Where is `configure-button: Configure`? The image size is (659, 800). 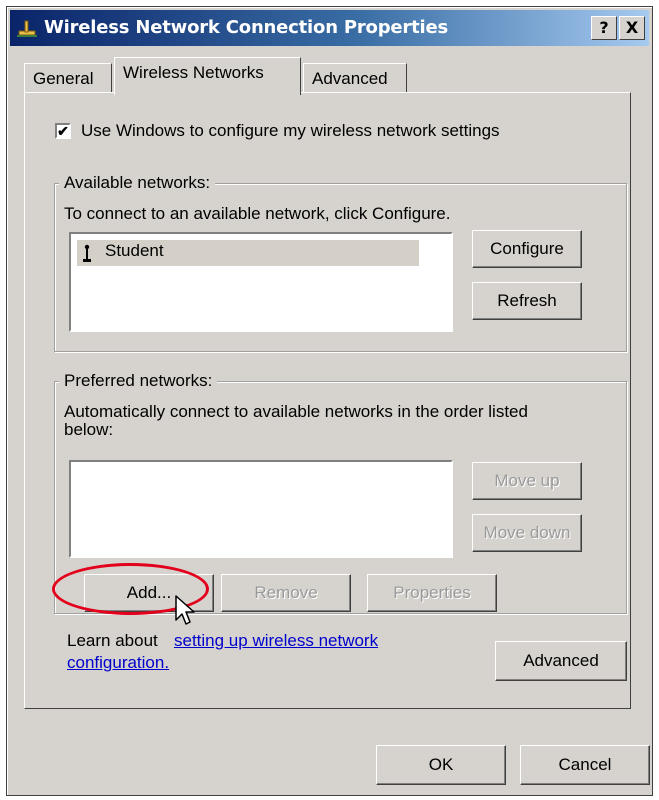 configure-button: Configure is located at coordinates (527, 249).